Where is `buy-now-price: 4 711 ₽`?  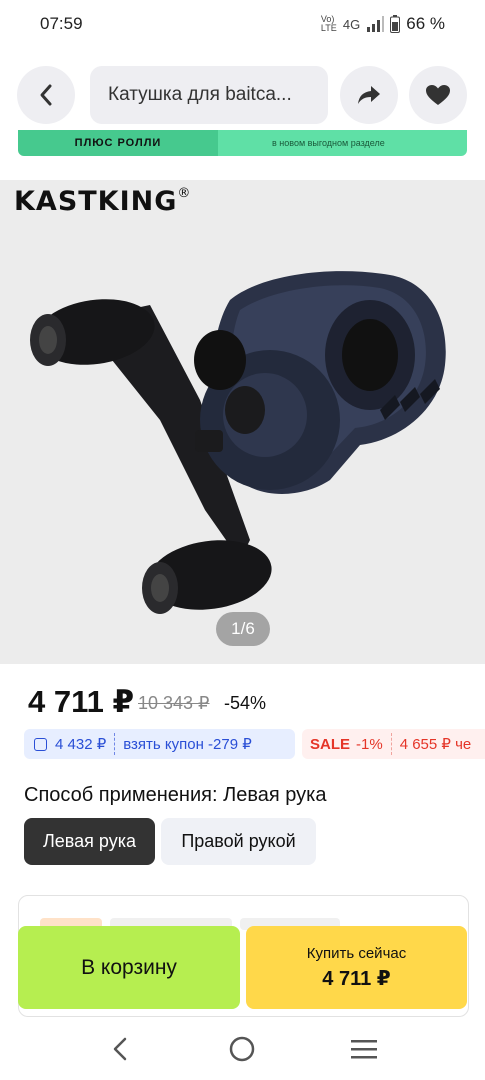
buy-now-price: 4 711 ₽ is located at coordinates (356, 978).